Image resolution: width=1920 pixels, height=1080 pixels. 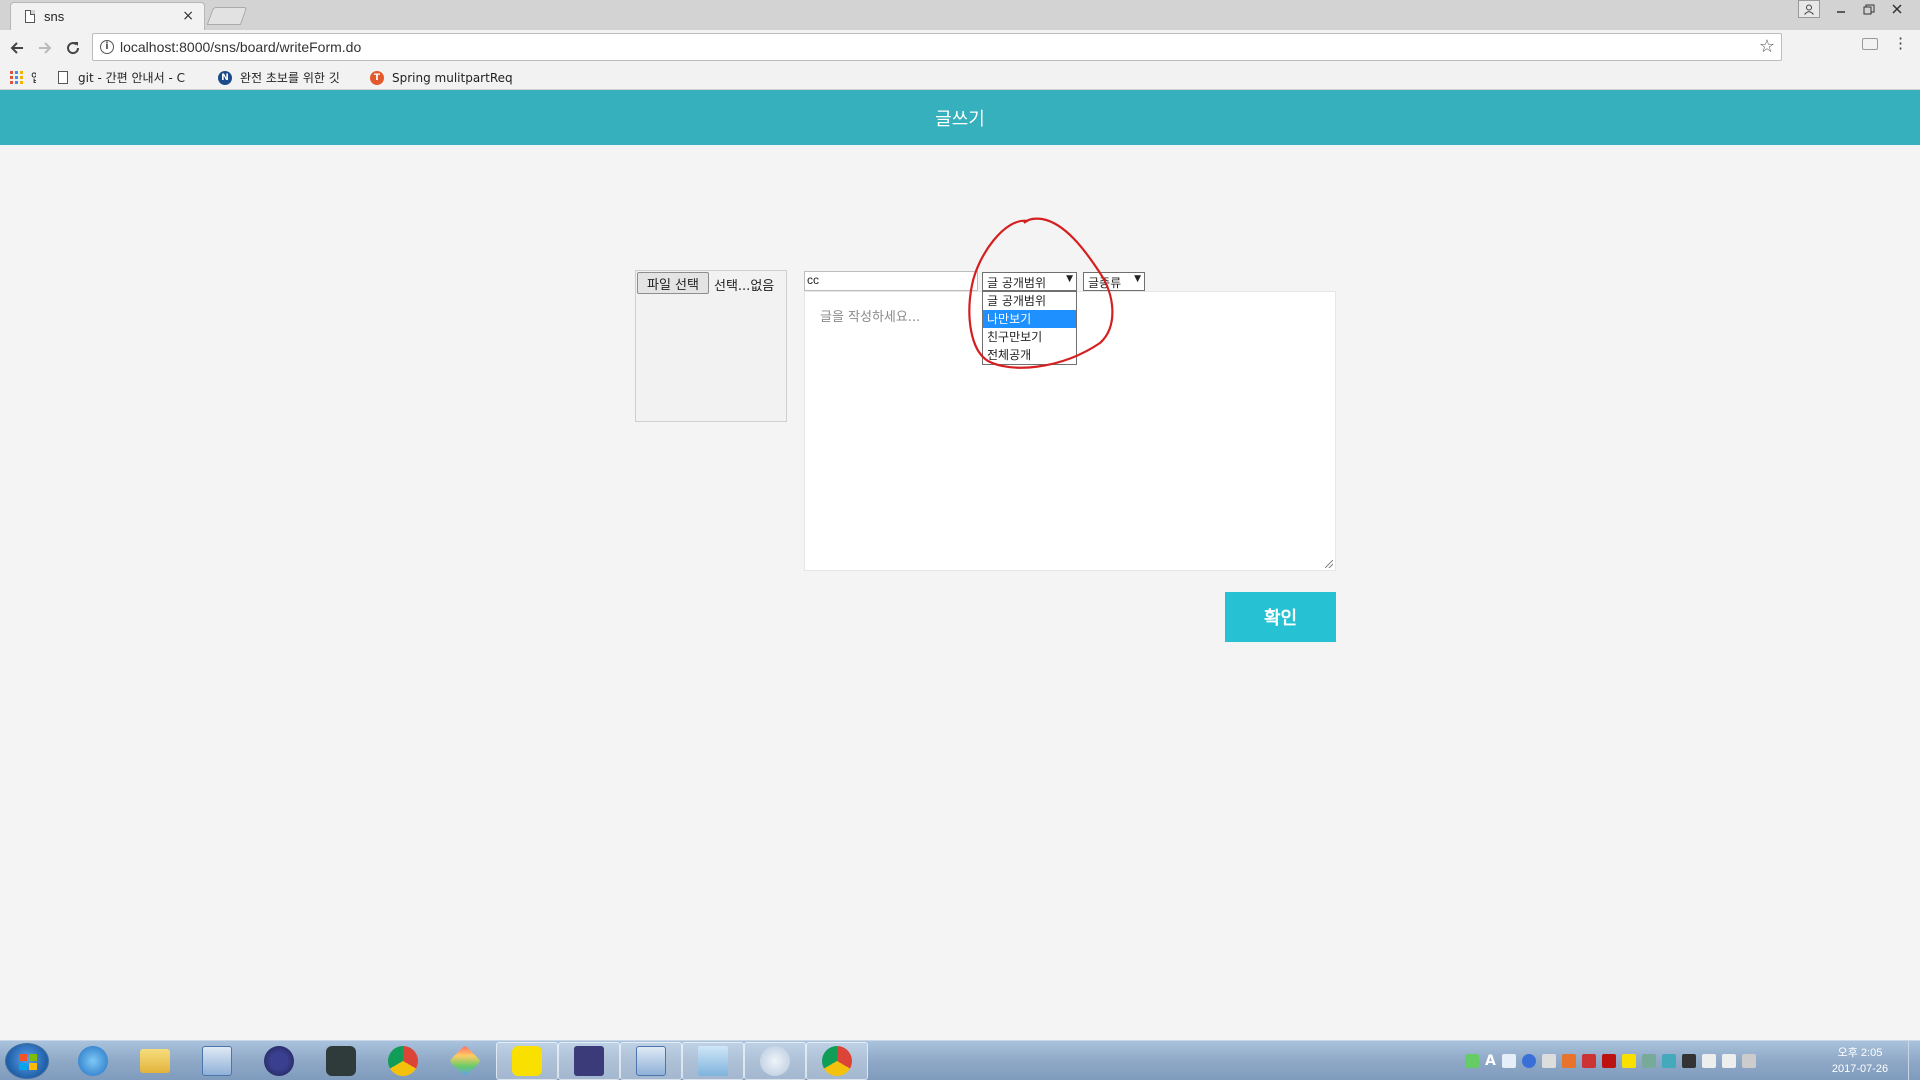 I want to click on forward-arrow-icon, so click(x=45, y=48).